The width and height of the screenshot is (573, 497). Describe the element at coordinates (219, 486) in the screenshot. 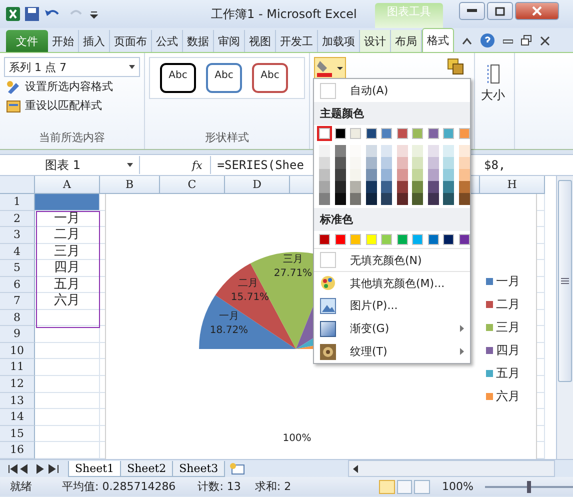

I see `count-text: 计数: 13` at that location.